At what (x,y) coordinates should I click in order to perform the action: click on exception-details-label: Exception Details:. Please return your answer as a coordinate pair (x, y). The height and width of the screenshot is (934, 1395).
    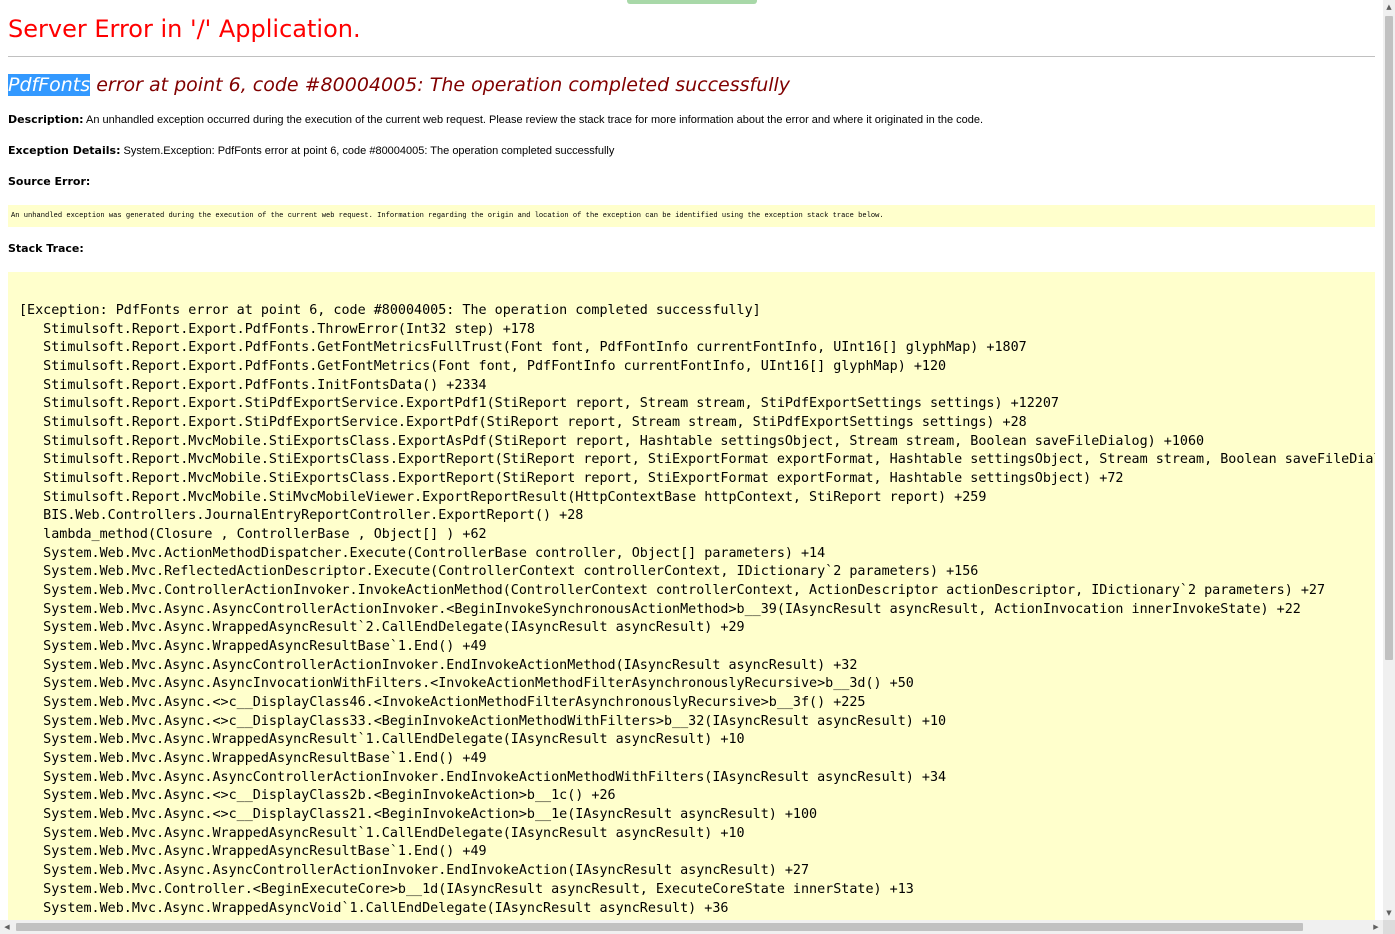
    Looking at the image, I should click on (64, 150).